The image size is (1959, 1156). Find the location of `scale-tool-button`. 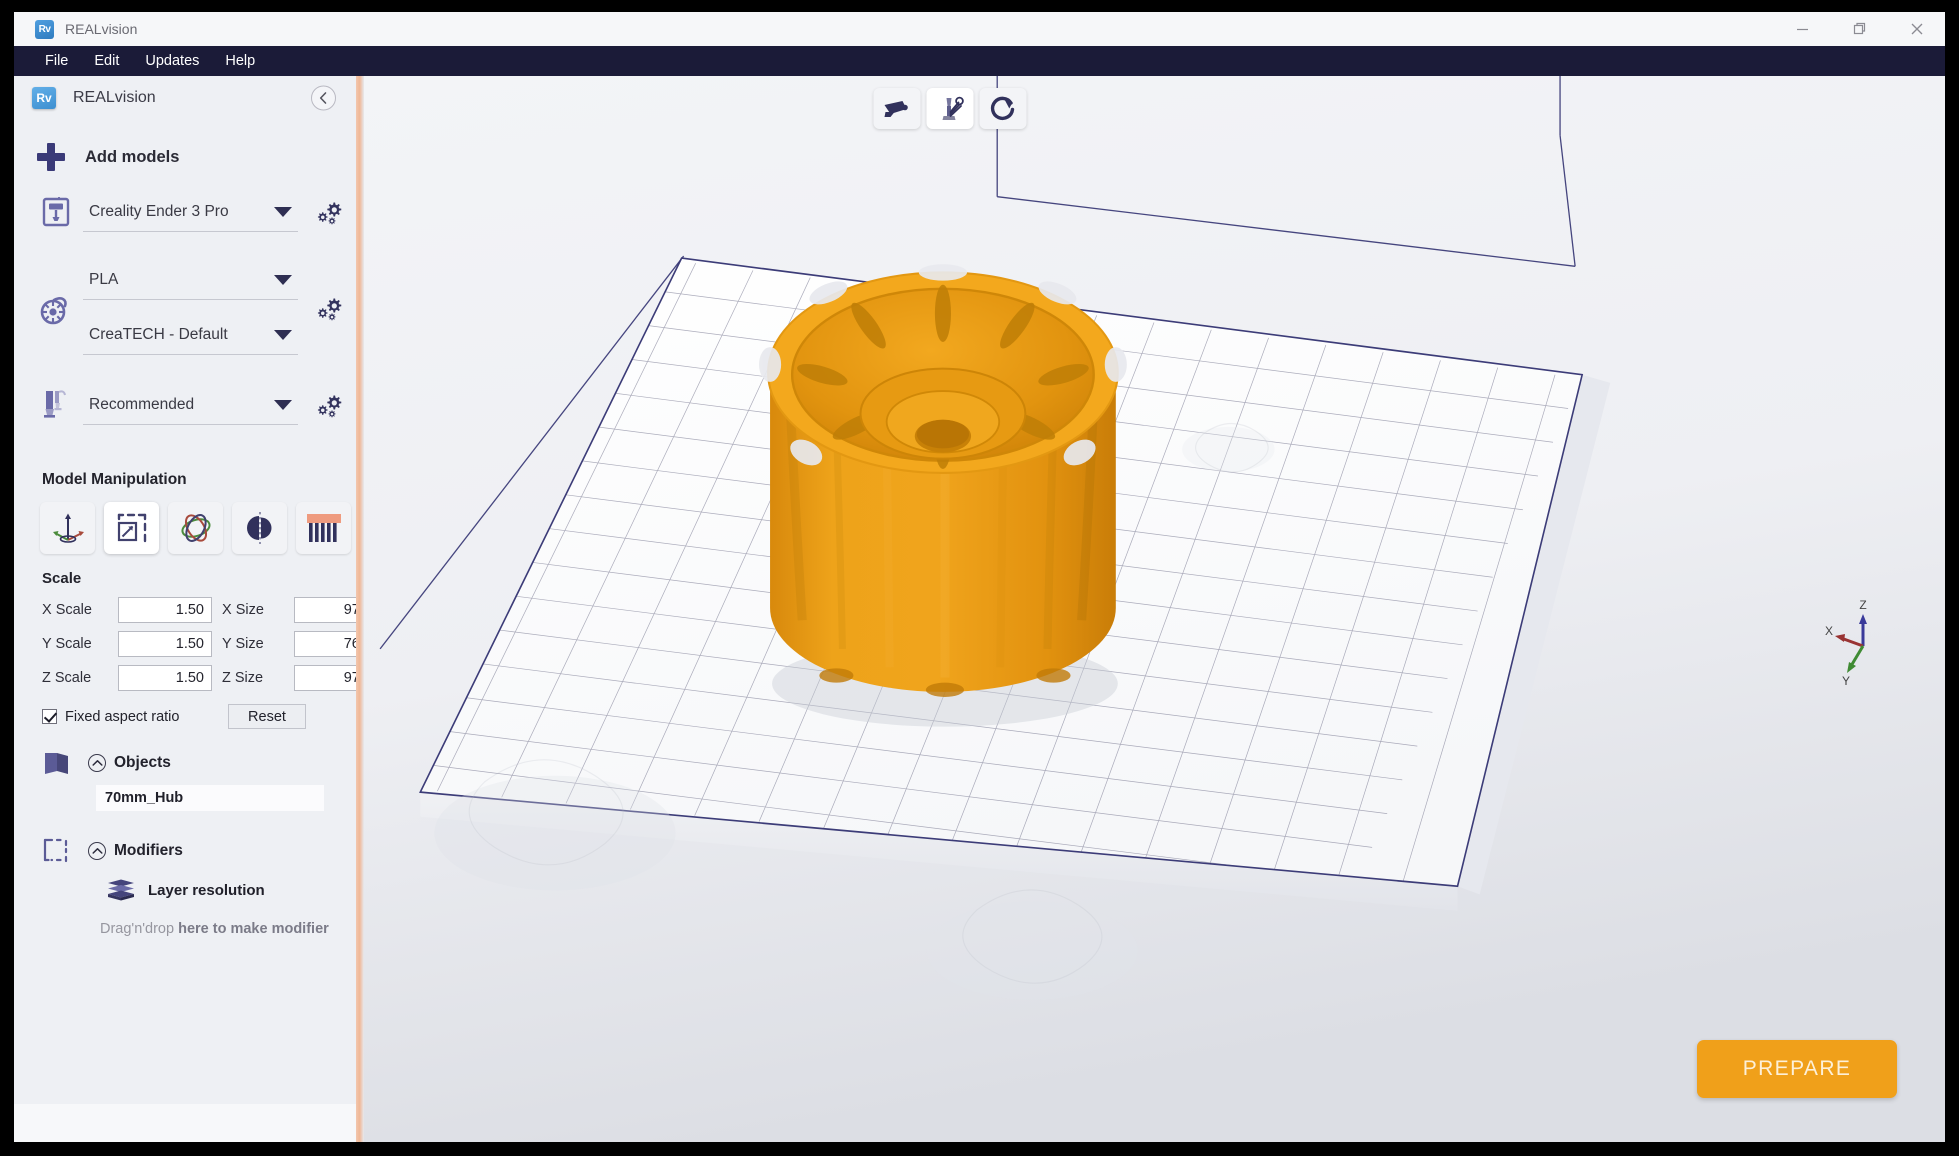

scale-tool-button is located at coordinates (131, 528).